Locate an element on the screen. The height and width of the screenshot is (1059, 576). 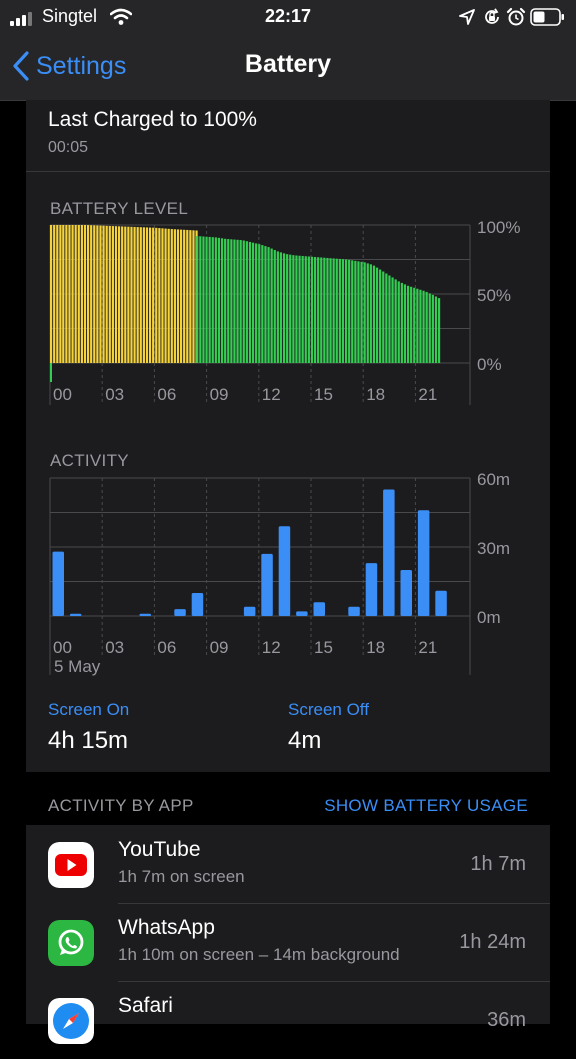
x-tick-label: 18 is located at coordinates (375, 647).